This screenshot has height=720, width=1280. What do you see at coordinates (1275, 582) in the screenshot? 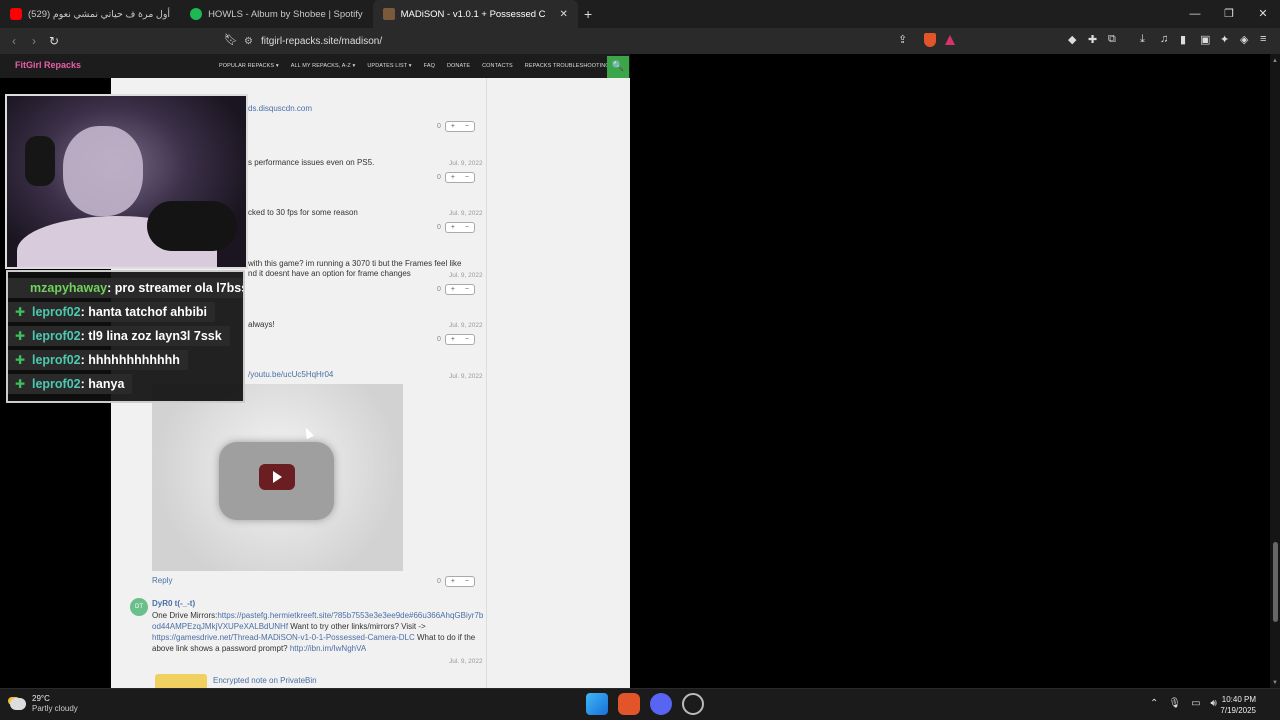
I see `scrollbar-thumb` at bounding box center [1275, 582].